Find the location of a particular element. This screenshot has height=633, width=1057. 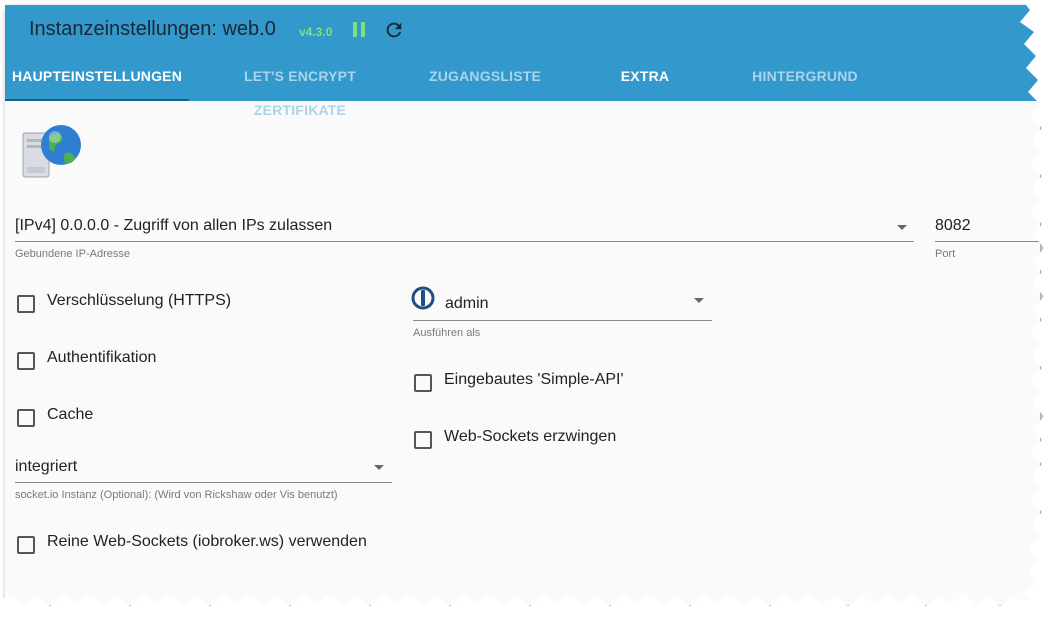

run-as-select: admin is located at coordinates (467, 304).